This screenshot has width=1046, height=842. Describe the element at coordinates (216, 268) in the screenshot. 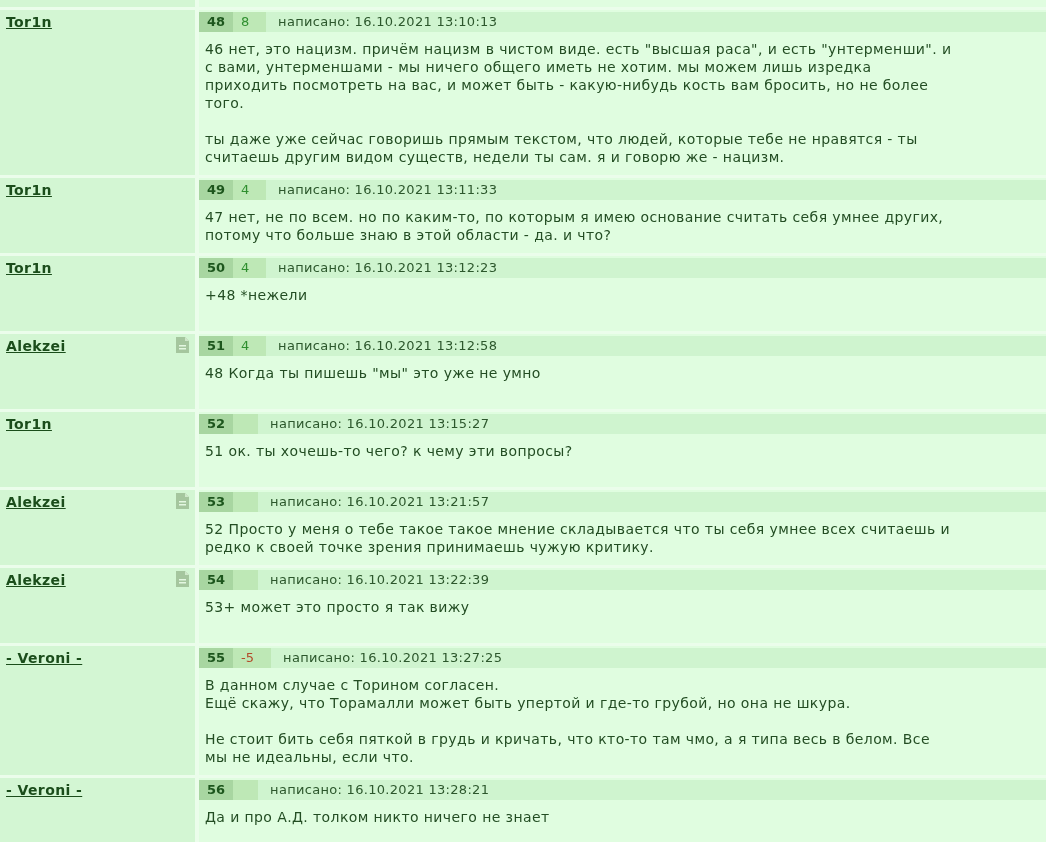

I see `post-number: 50` at that location.